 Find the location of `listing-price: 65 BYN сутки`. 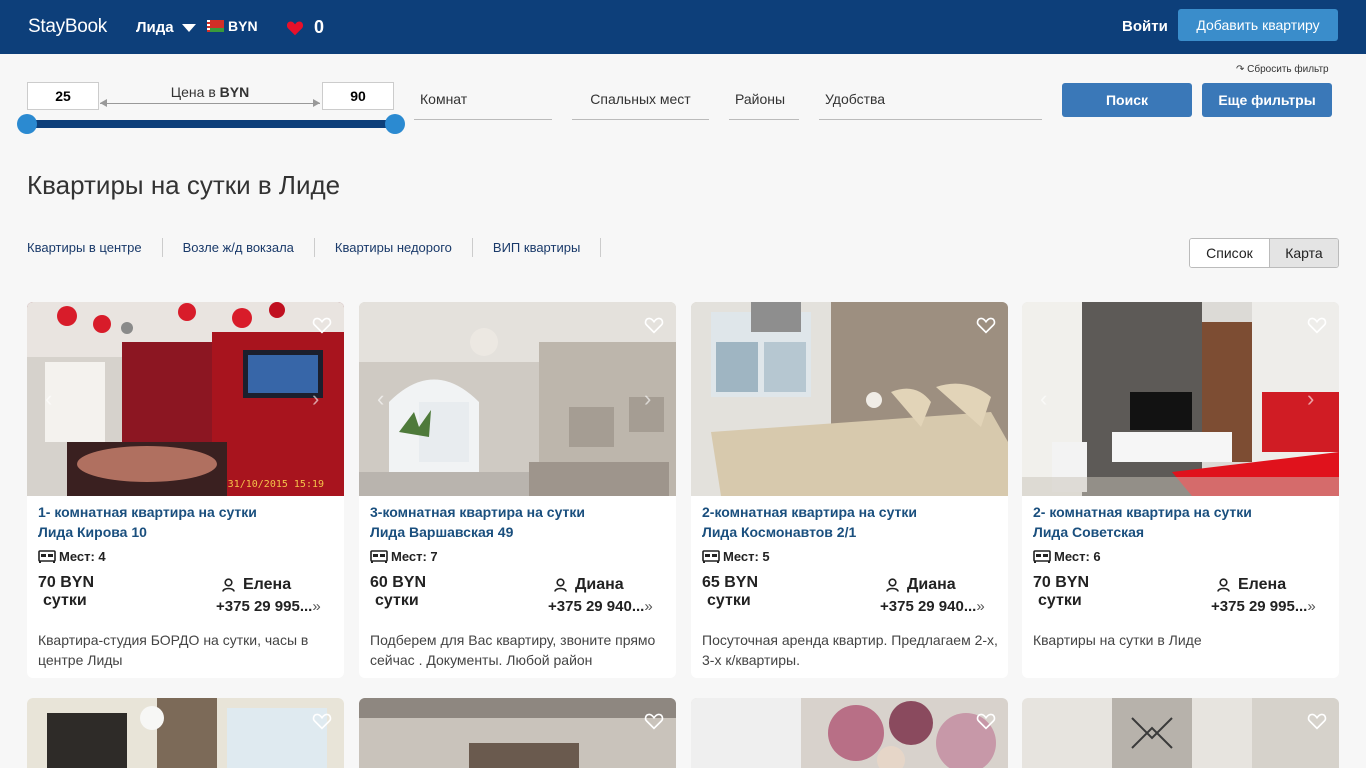

listing-price: 65 BYN сутки is located at coordinates (730, 591).